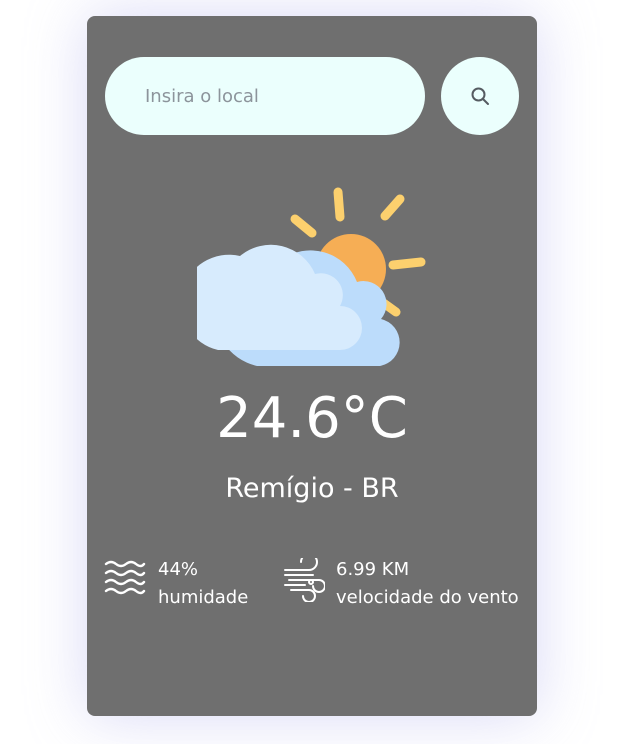 The width and height of the screenshot is (623, 744). What do you see at coordinates (311, 276) in the screenshot?
I see `partly-cloudy-day-icon` at bounding box center [311, 276].